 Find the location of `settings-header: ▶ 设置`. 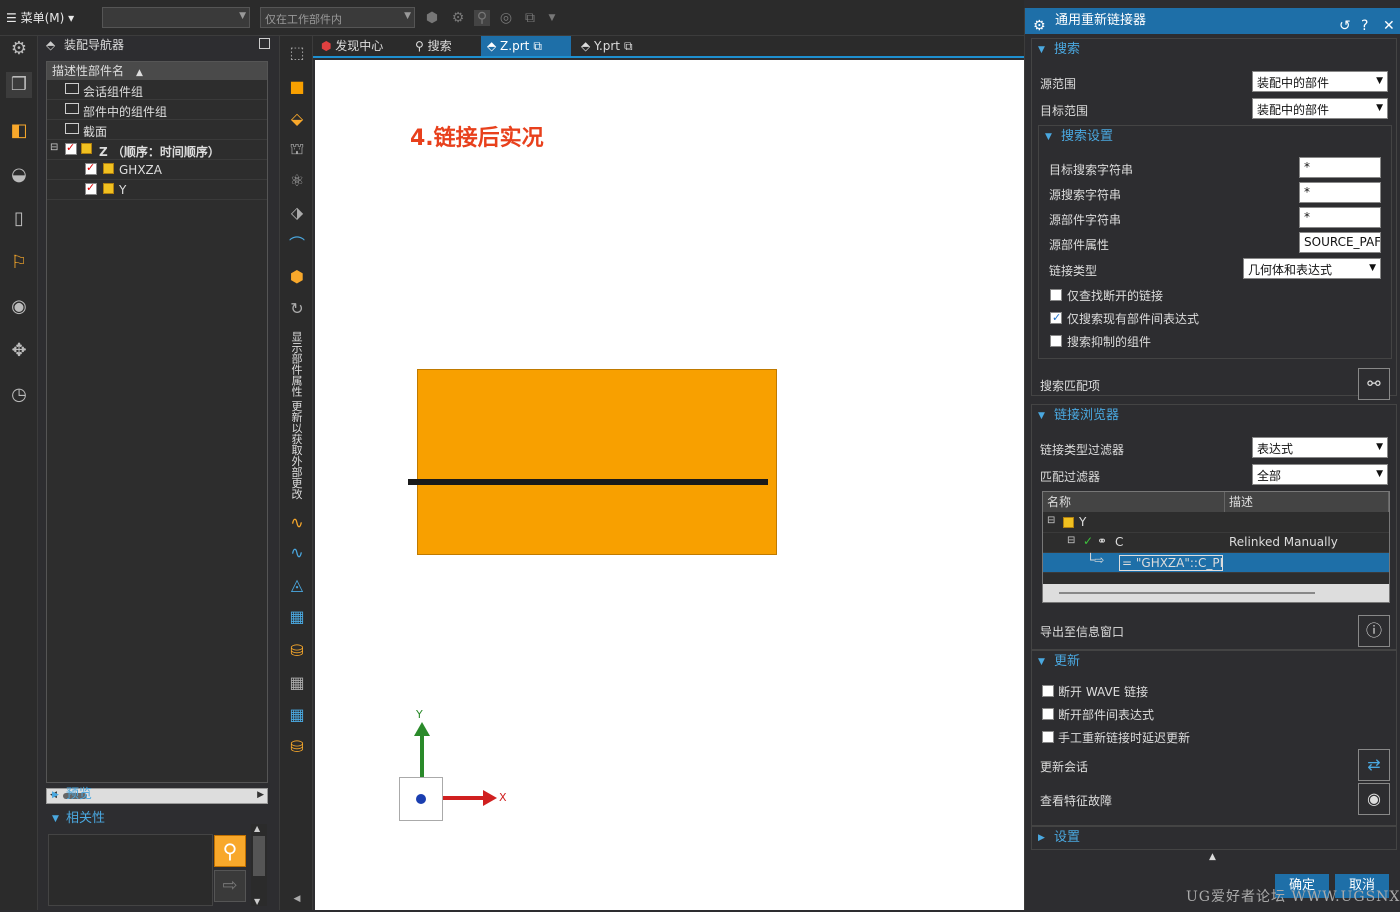

settings-header: ▶ 设置 is located at coordinates (1056, 838).